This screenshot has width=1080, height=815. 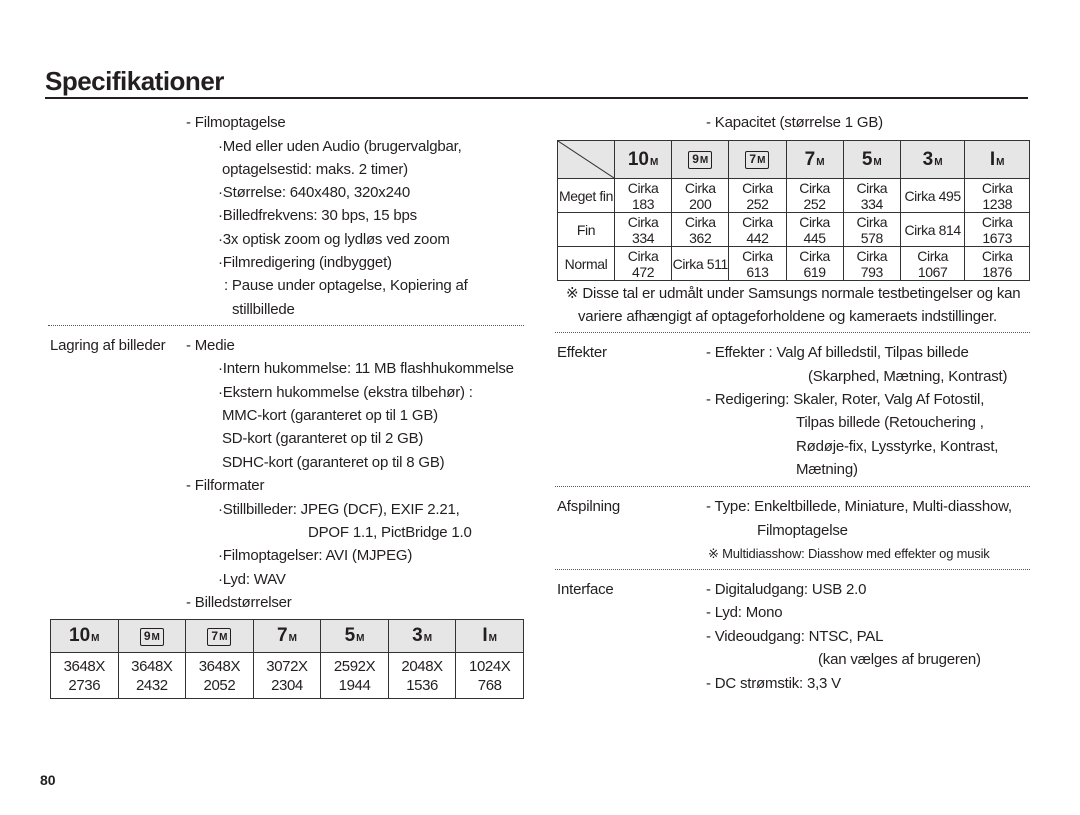 I want to click on capacity-cell: Cirka 619, so click(x=814, y=263).